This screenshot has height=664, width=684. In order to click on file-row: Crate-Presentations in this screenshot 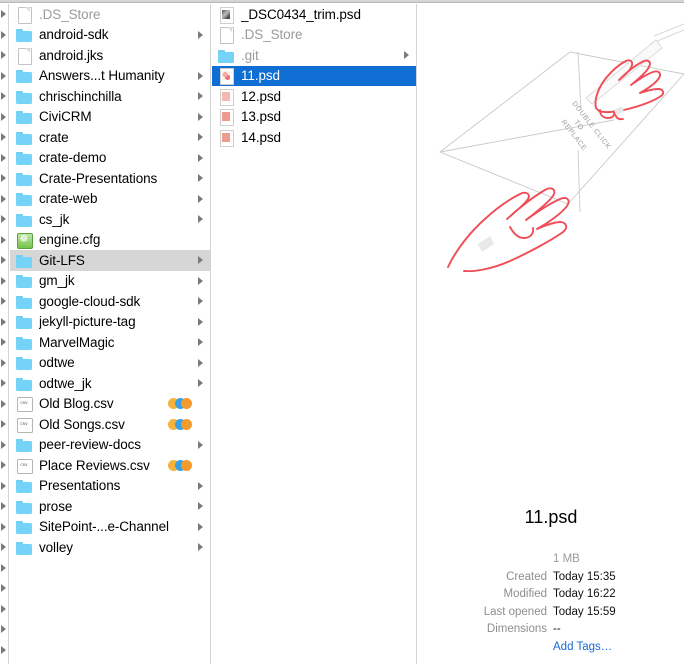, I will do `click(110, 178)`.